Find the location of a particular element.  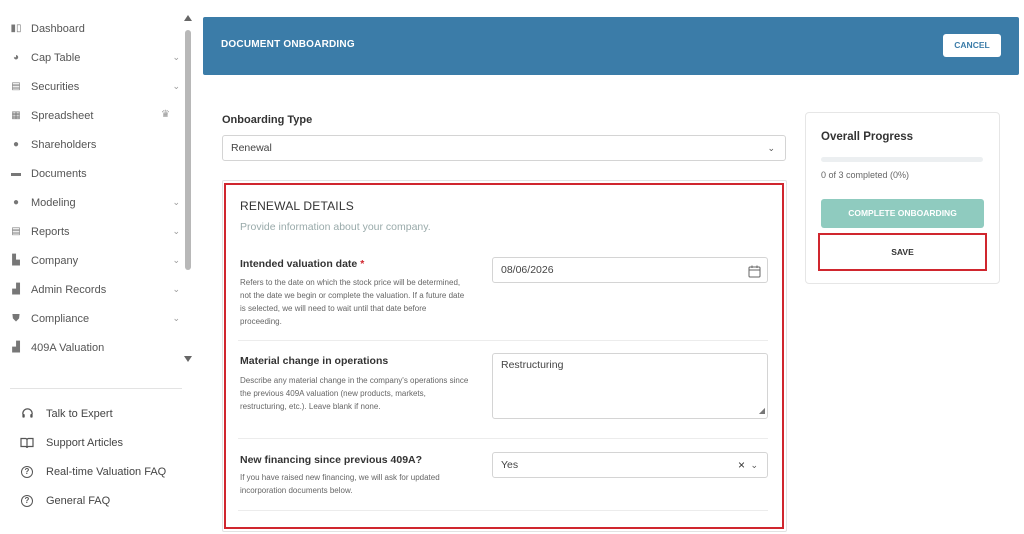

onboarding-type-label: Onboarding Type is located at coordinates (267, 120).